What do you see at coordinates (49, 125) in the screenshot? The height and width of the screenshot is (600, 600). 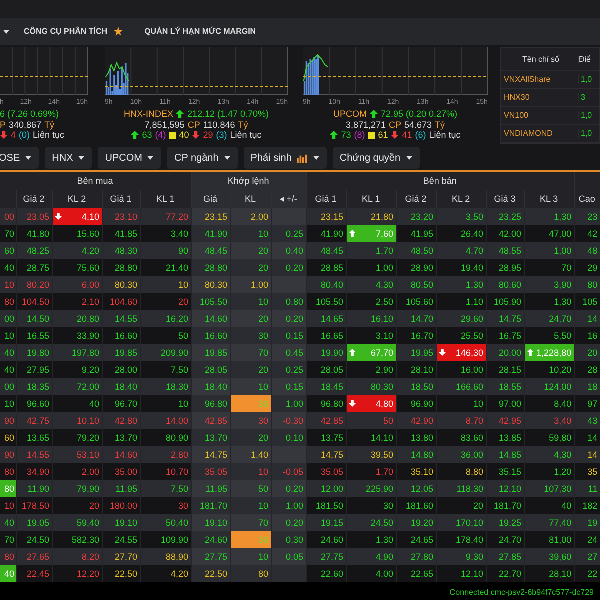 I see `summary-text: Tỷ` at bounding box center [49, 125].